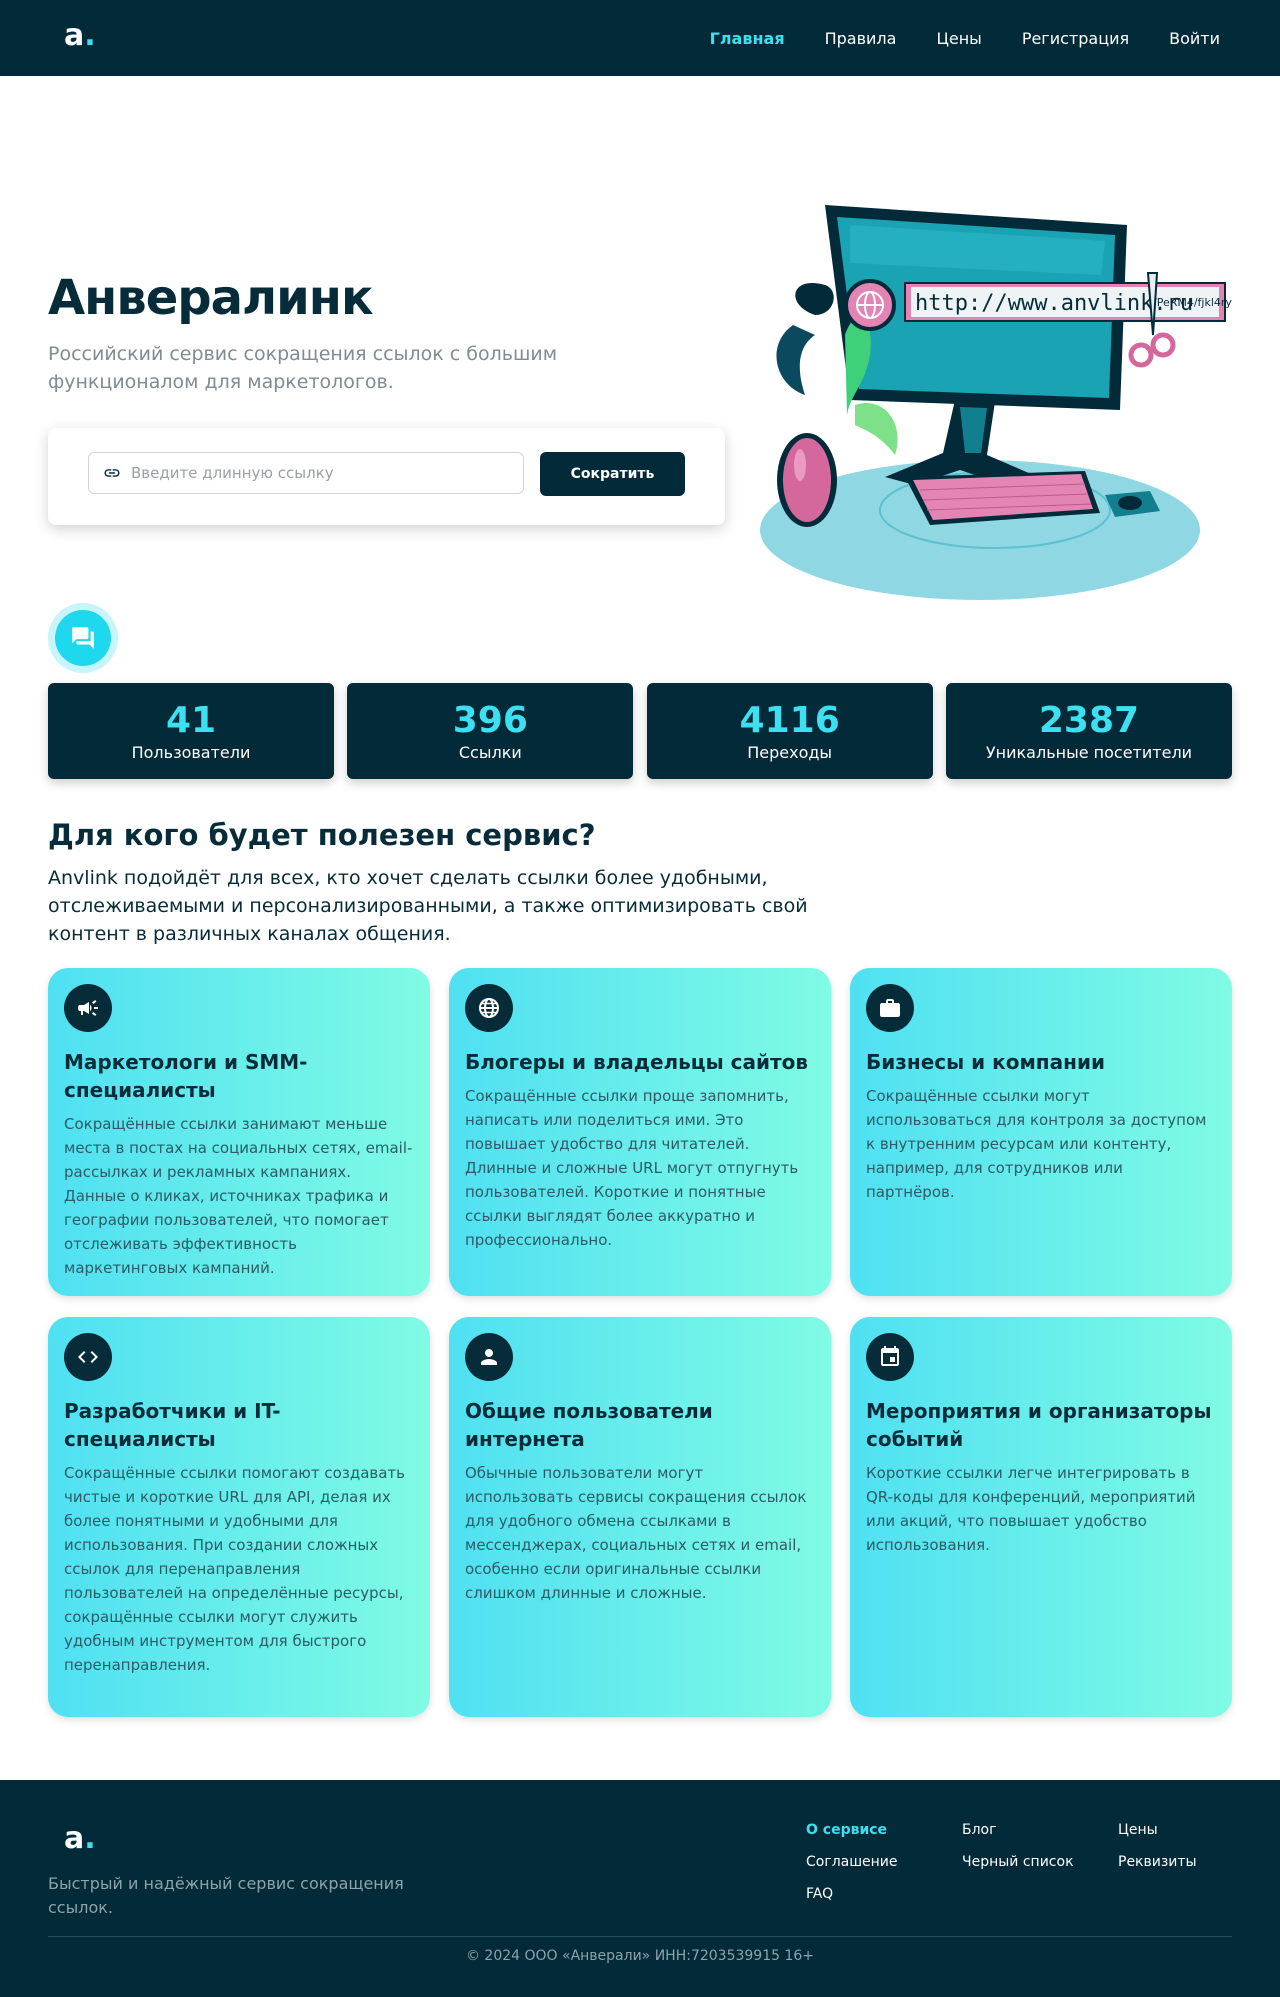 Image resolution: width=1280 pixels, height=1997 pixels. What do you see at coordinates (589, 1425) in the screenshot?
I see `card-title: Общие пользователи интернета` at bounding box center [589, 1425].